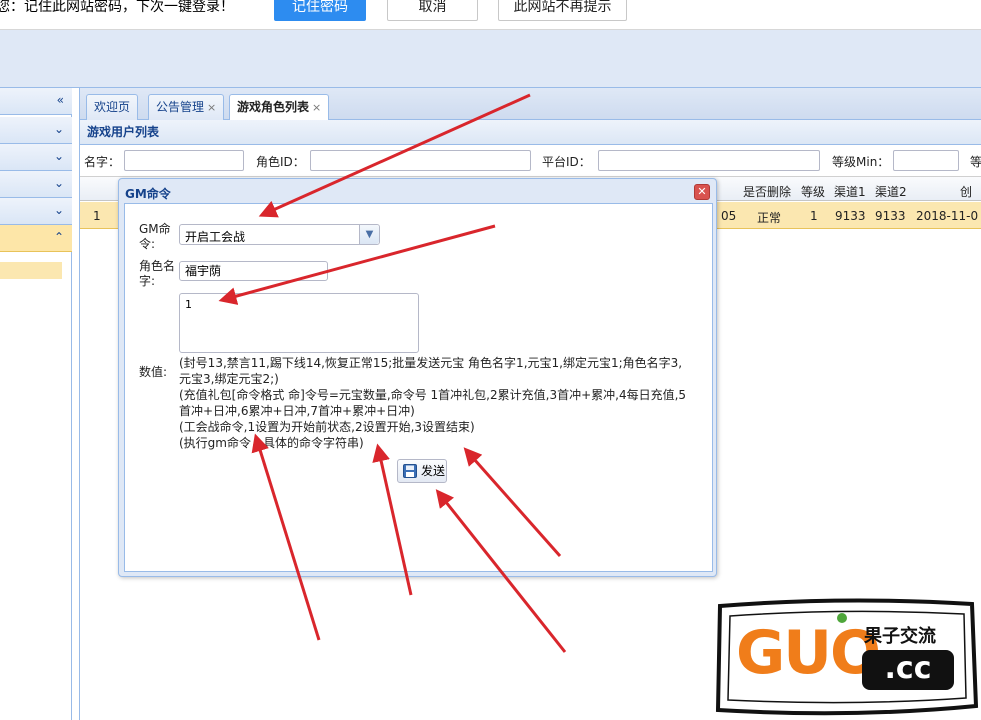 The image size is (981, 720). Describe the element at coordinates (58, 237) in the screenshot. I see `double-chevron-up-icon: ⌃` at that location.